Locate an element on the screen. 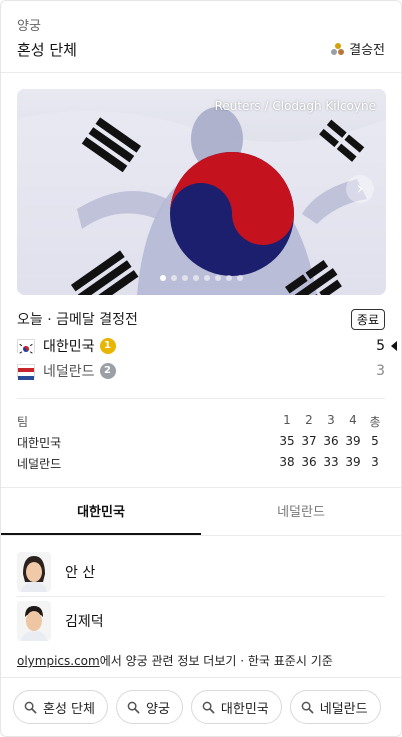 The image size is (402, 737). player-name: 안 산 is located at coordinates (80, 573).